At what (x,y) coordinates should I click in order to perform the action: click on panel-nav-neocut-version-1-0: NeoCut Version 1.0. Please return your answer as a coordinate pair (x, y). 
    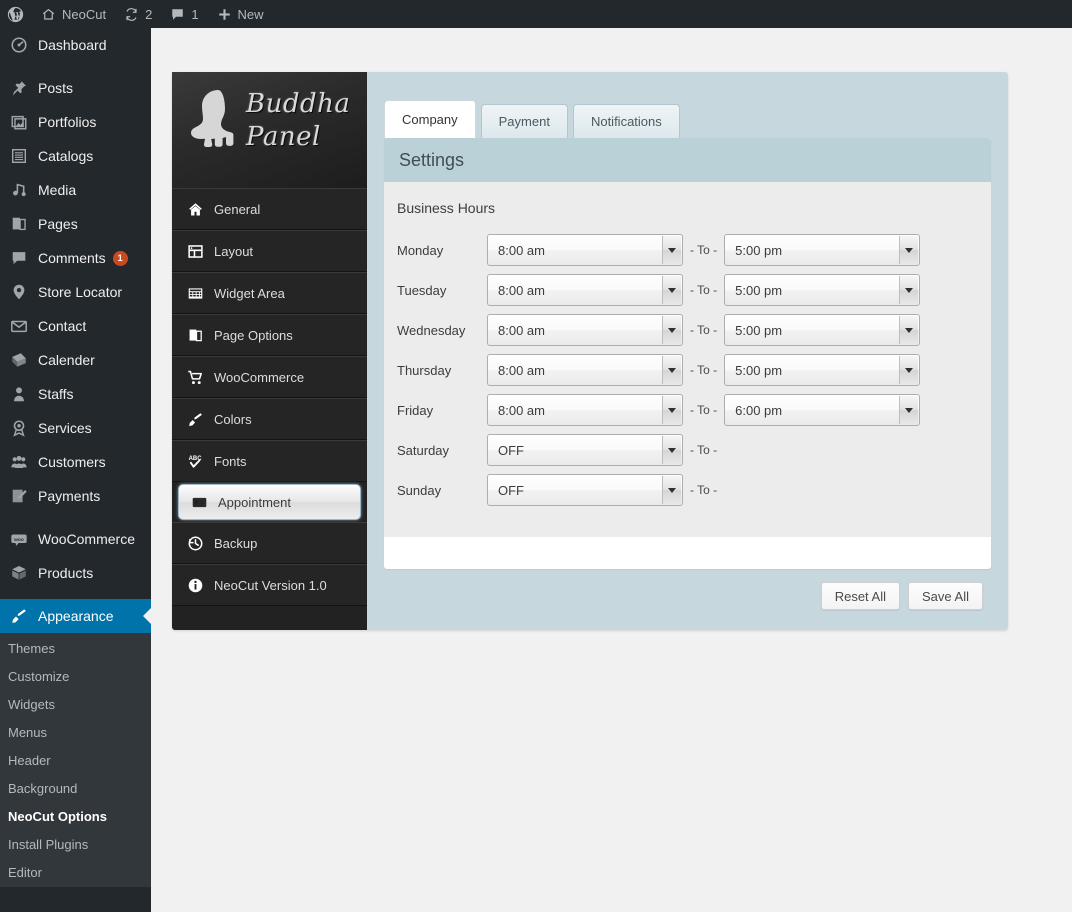
    Looking at the image, I should click on (269, 585).